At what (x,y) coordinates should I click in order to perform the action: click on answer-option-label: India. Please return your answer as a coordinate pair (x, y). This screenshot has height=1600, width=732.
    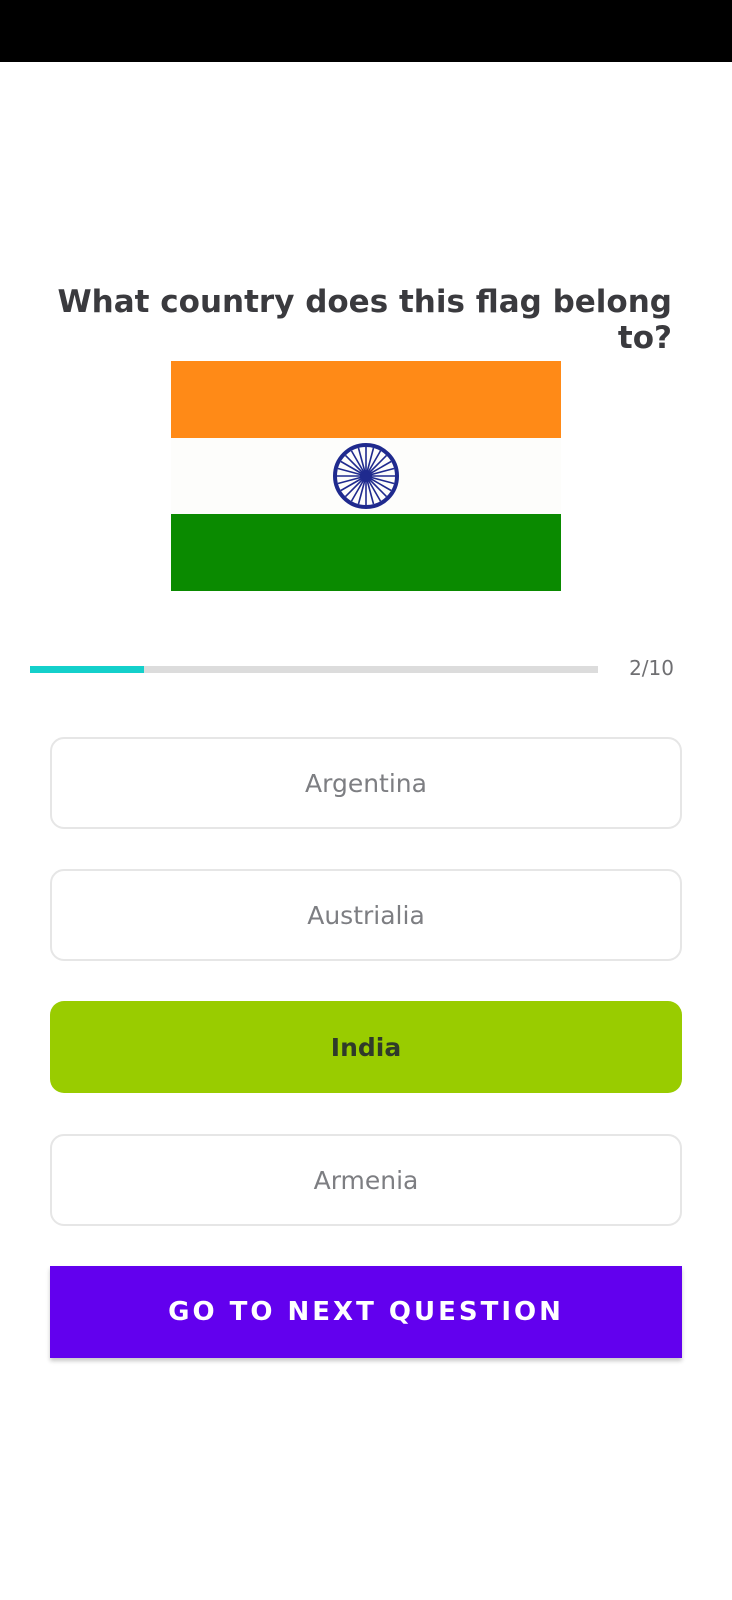
    Looking at the image, I should click on (366, 1047).